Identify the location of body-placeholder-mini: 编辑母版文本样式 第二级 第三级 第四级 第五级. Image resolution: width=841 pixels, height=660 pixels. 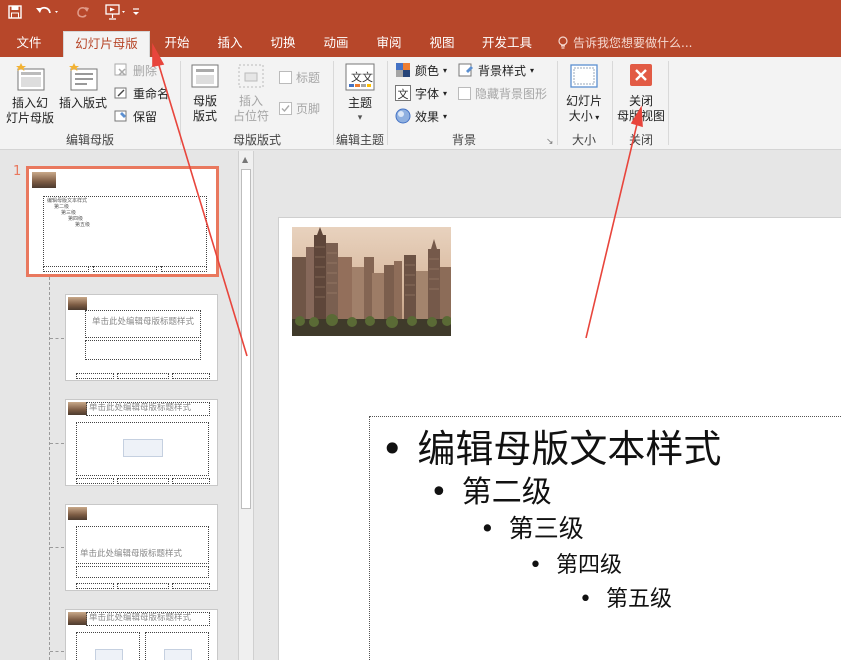
(125, 231).